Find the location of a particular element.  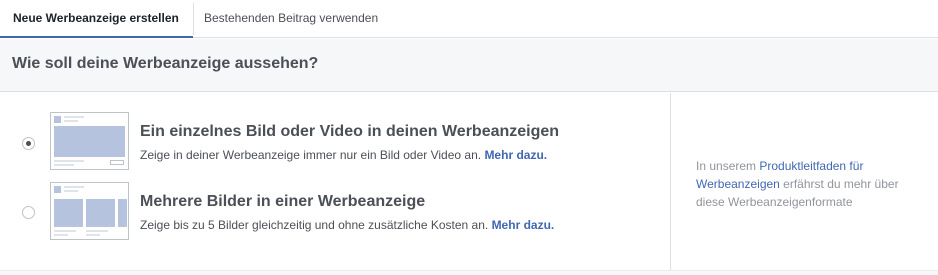

single-image-preview-icon is located at coordinates (89, 141).